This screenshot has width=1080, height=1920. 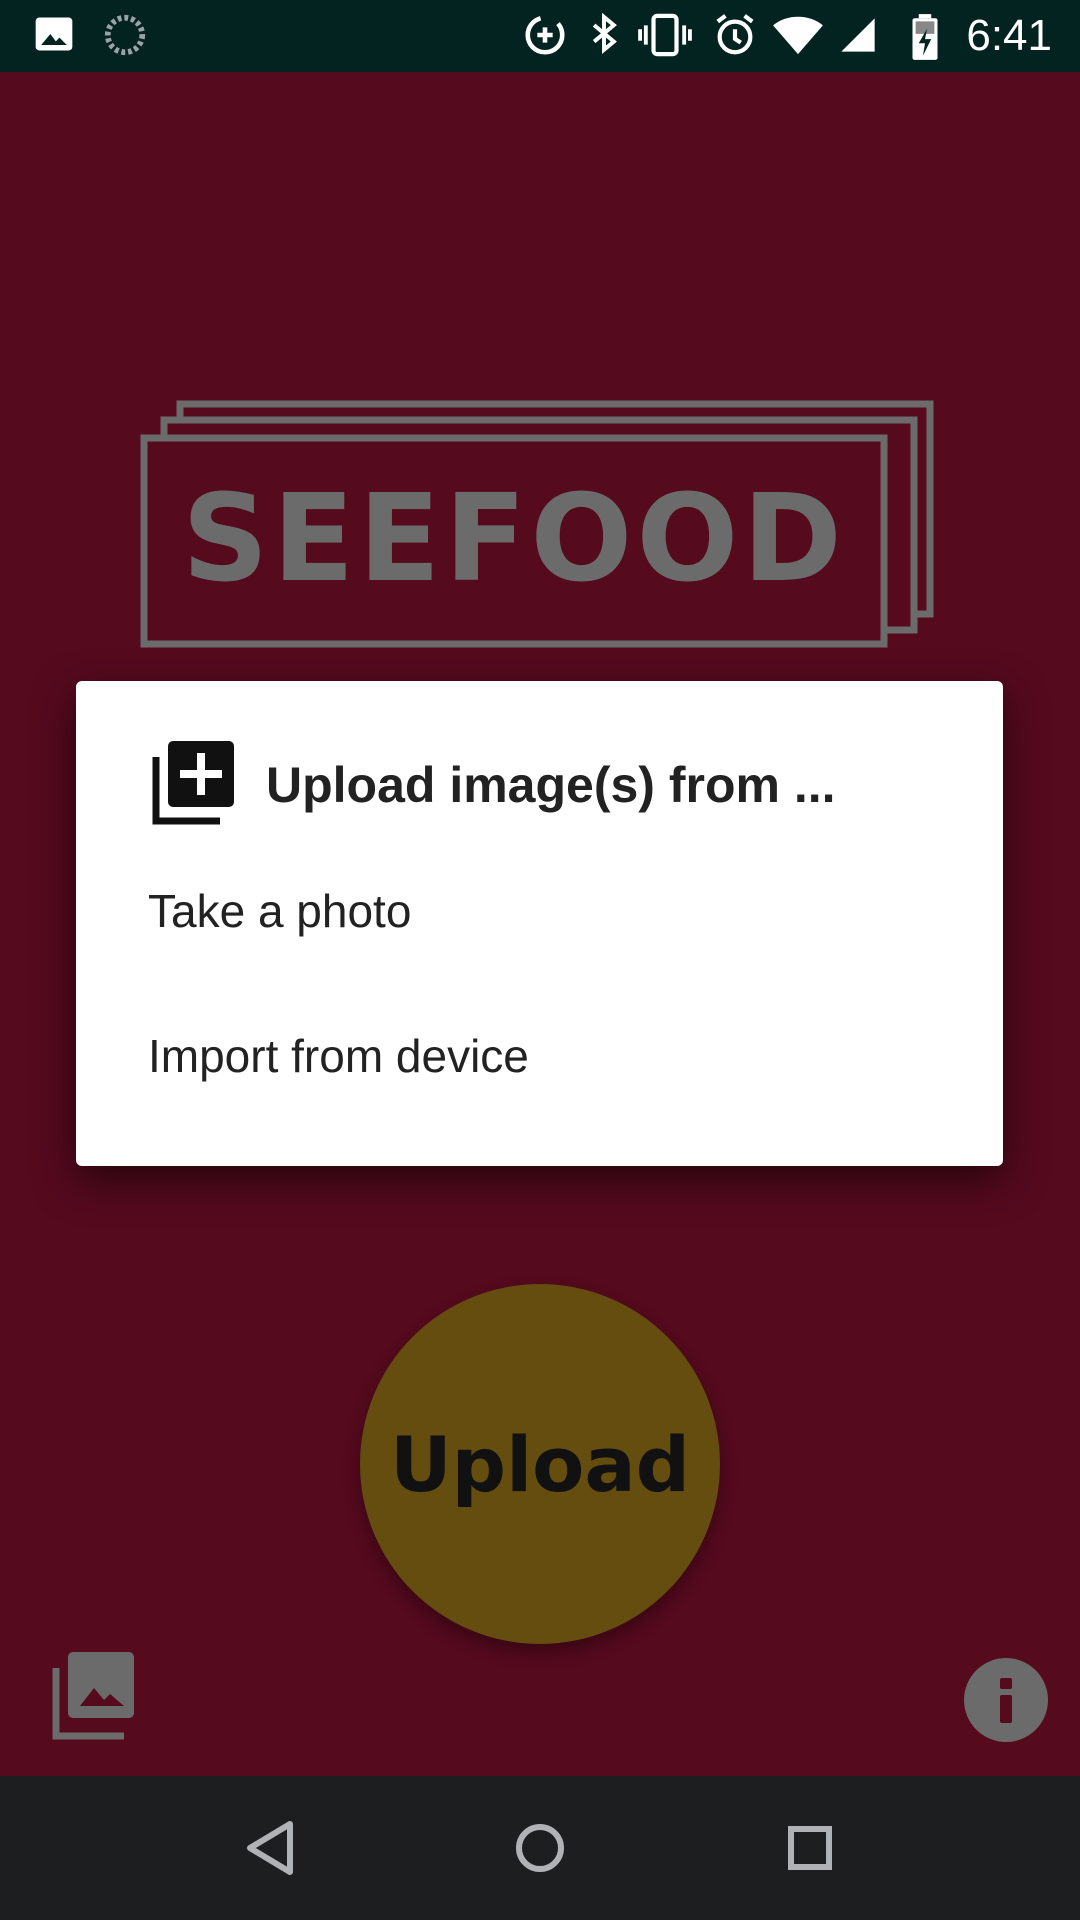 I want to click on wifi-icon, so click(x=798, y=37).